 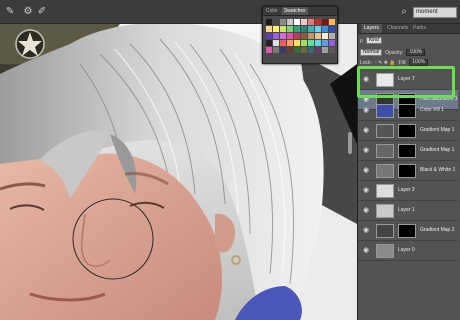 I want to click on layer-row: ◉ Layer 2, so click(x=408, y=191).